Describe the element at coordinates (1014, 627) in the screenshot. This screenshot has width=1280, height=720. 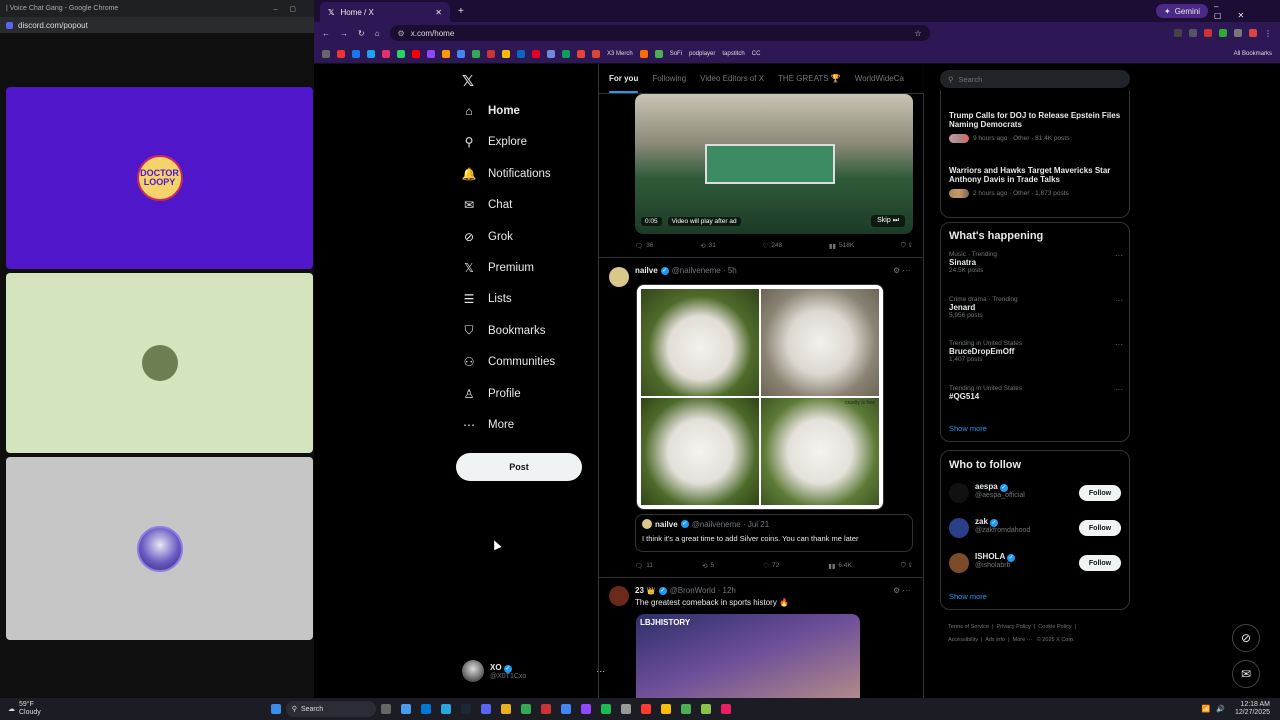
I see `footer-link: Privacy Policy` at that location.